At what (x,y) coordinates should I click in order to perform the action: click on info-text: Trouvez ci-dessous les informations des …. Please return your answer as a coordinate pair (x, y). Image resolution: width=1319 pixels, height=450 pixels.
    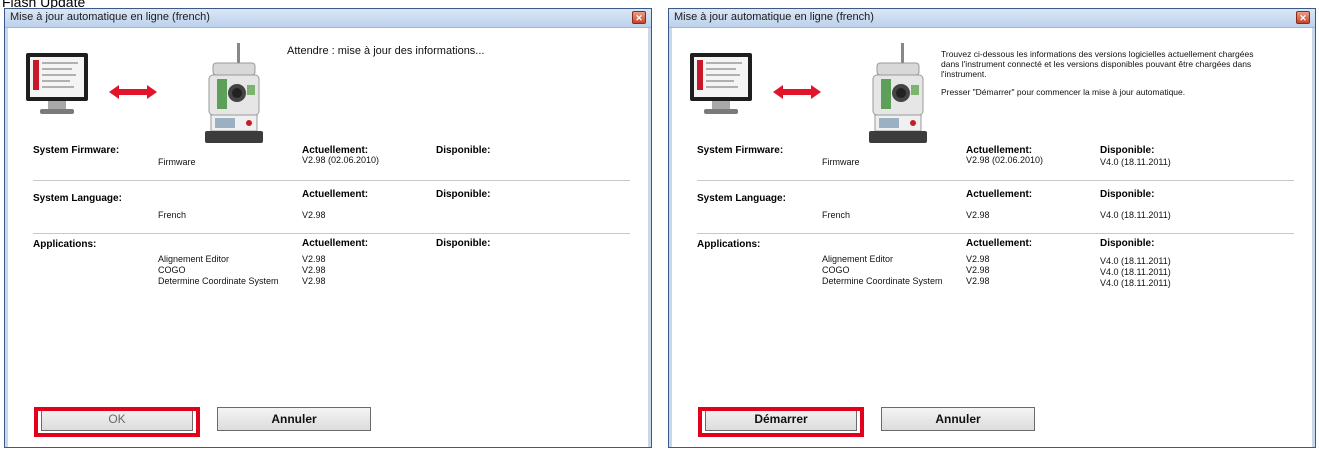
    Looking at the image, I should click on (1106, 77).